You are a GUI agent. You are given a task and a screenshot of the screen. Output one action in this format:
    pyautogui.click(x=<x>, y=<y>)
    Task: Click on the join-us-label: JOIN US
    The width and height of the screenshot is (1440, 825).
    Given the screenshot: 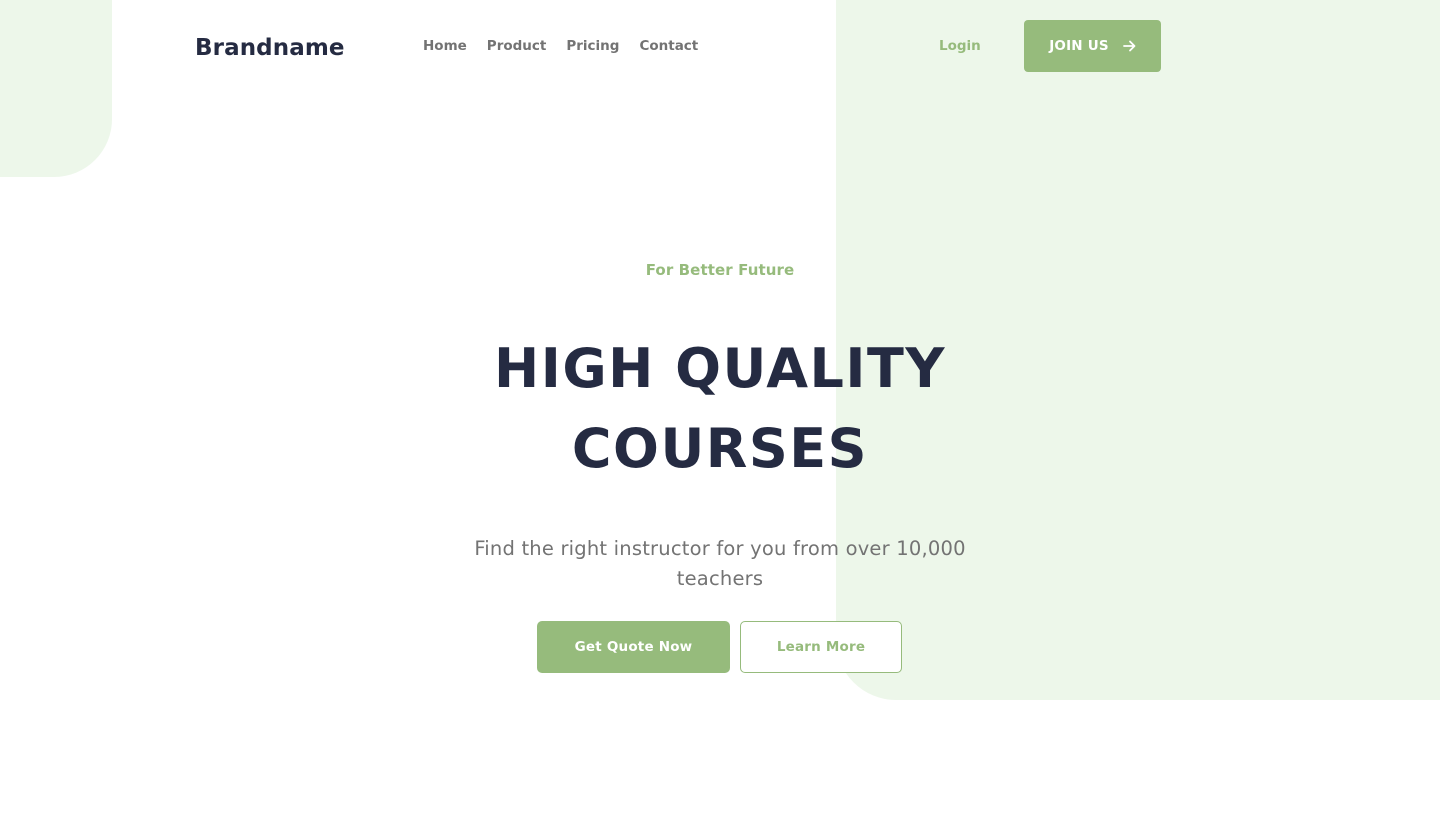 What is the action you would take?
    pyautogui.click(x=1079, y=46)
    